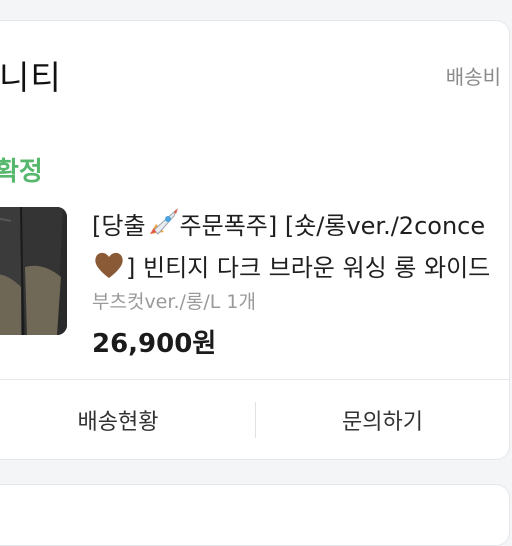  I want to click on order-status: 확정, so click(21, 172).